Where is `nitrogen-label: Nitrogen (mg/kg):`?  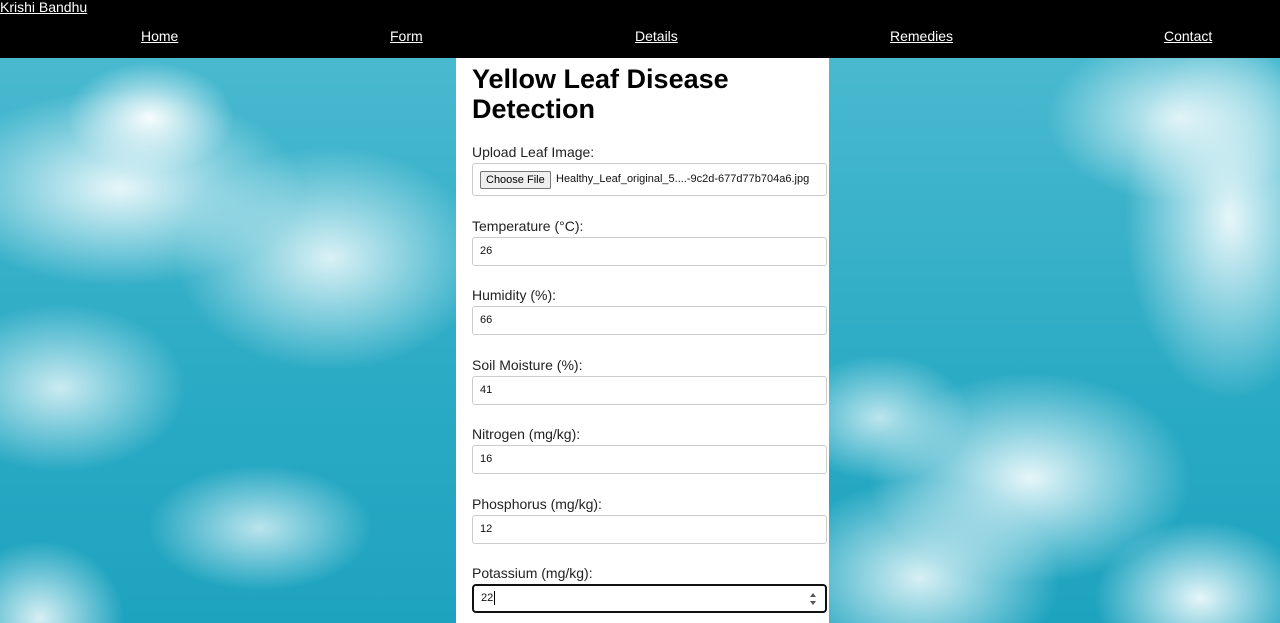 nitrogen-label: Nitrogen (mg/kg): is located at coordinates (526, 434).